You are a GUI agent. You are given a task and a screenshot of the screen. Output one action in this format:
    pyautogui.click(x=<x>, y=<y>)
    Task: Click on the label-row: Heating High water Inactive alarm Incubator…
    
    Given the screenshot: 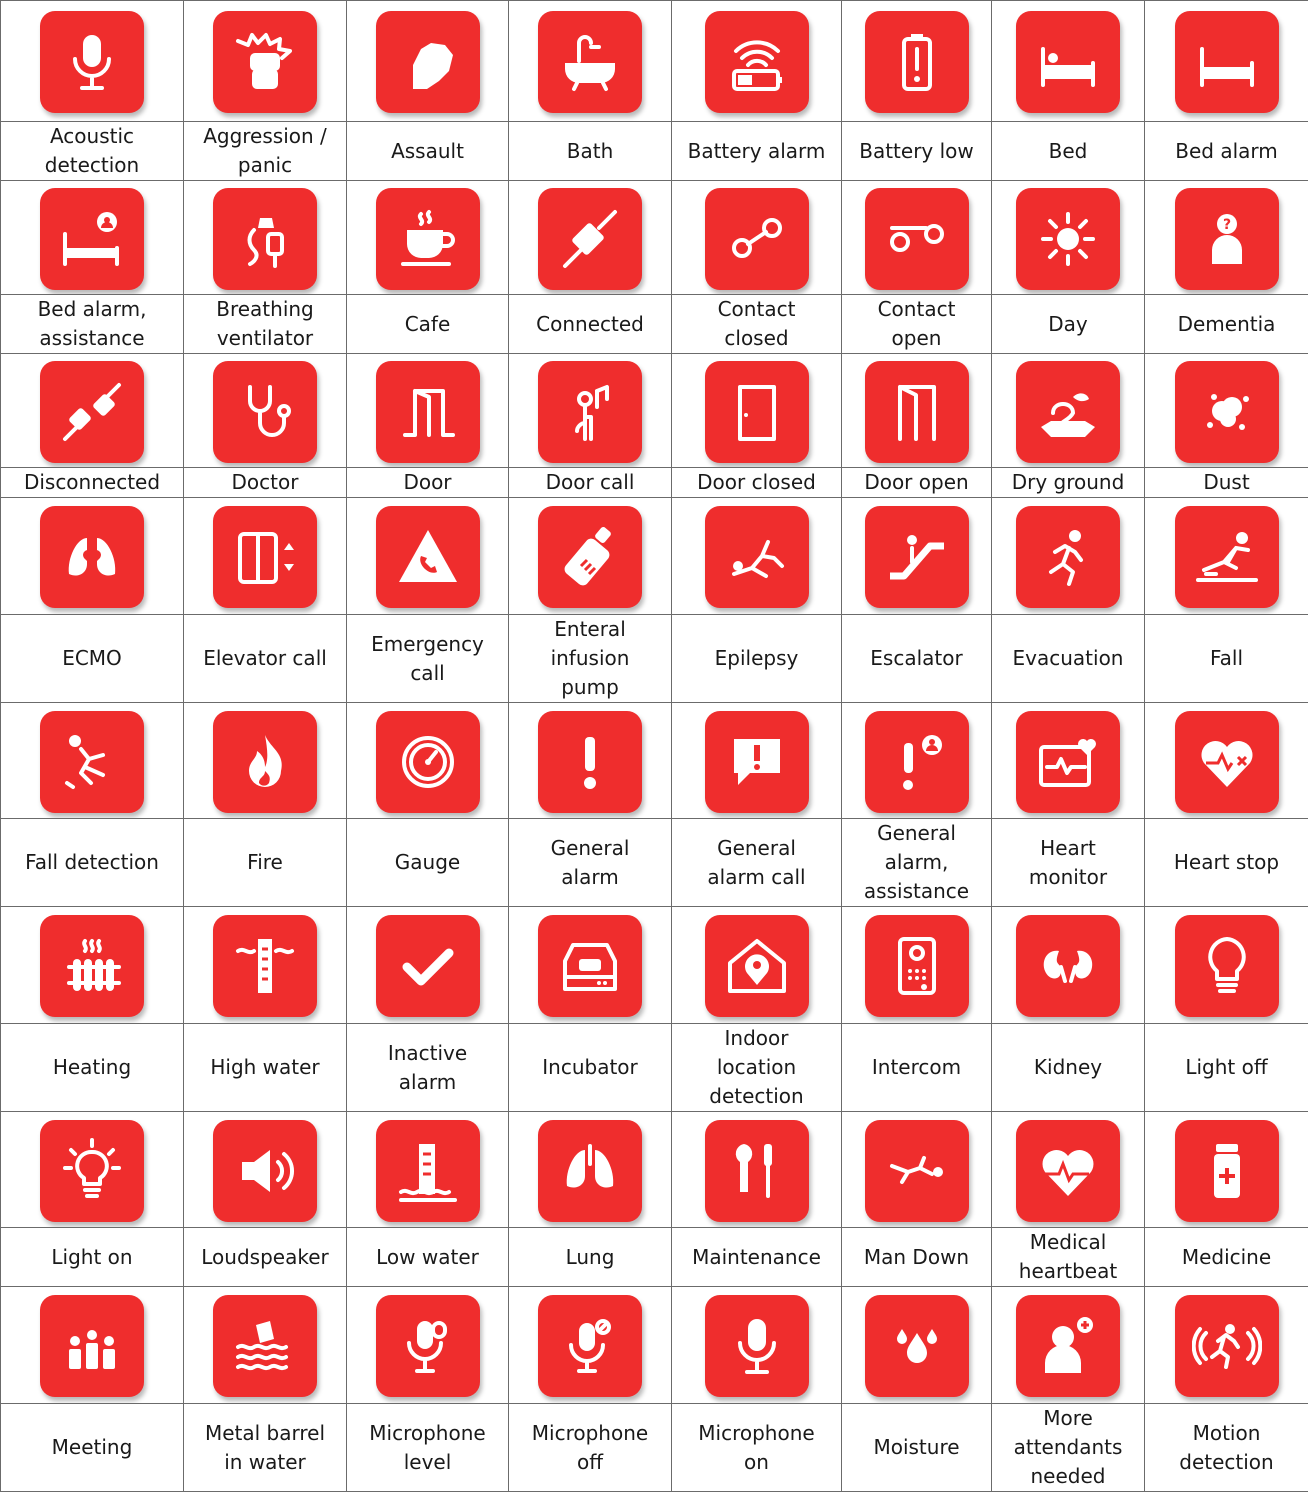 What is the action you would take?
    pyautogui.click(x=654, y=1067)
    